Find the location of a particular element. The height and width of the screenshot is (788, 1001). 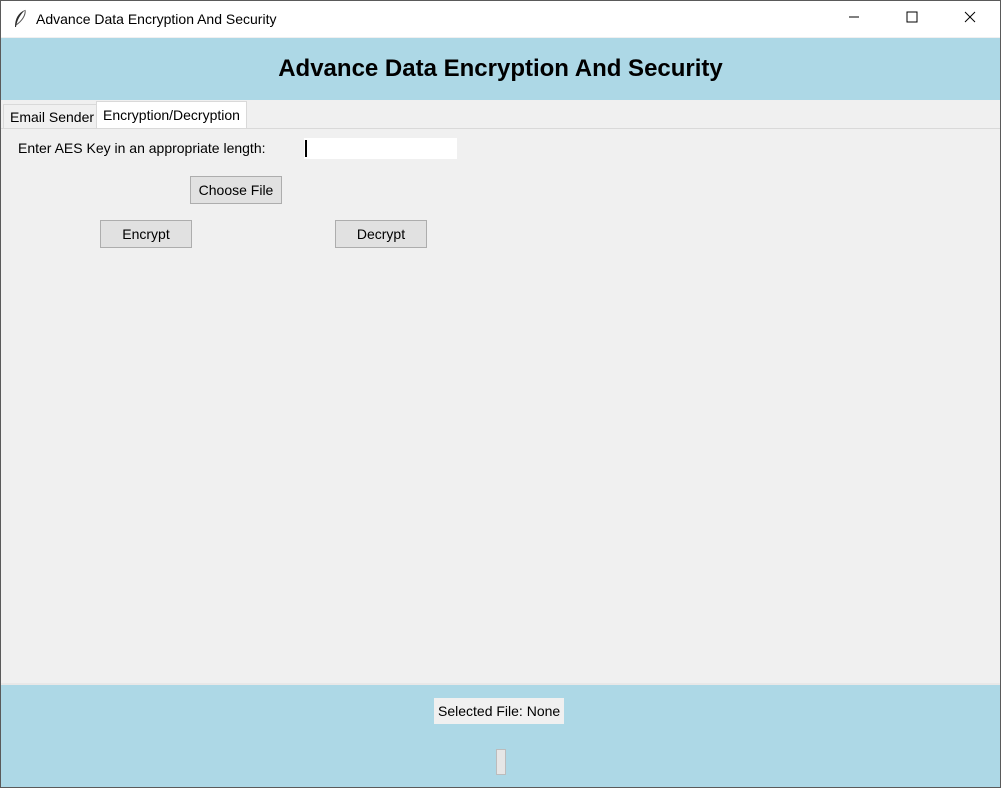

aes-key-input is located at coordinates (380, 148).